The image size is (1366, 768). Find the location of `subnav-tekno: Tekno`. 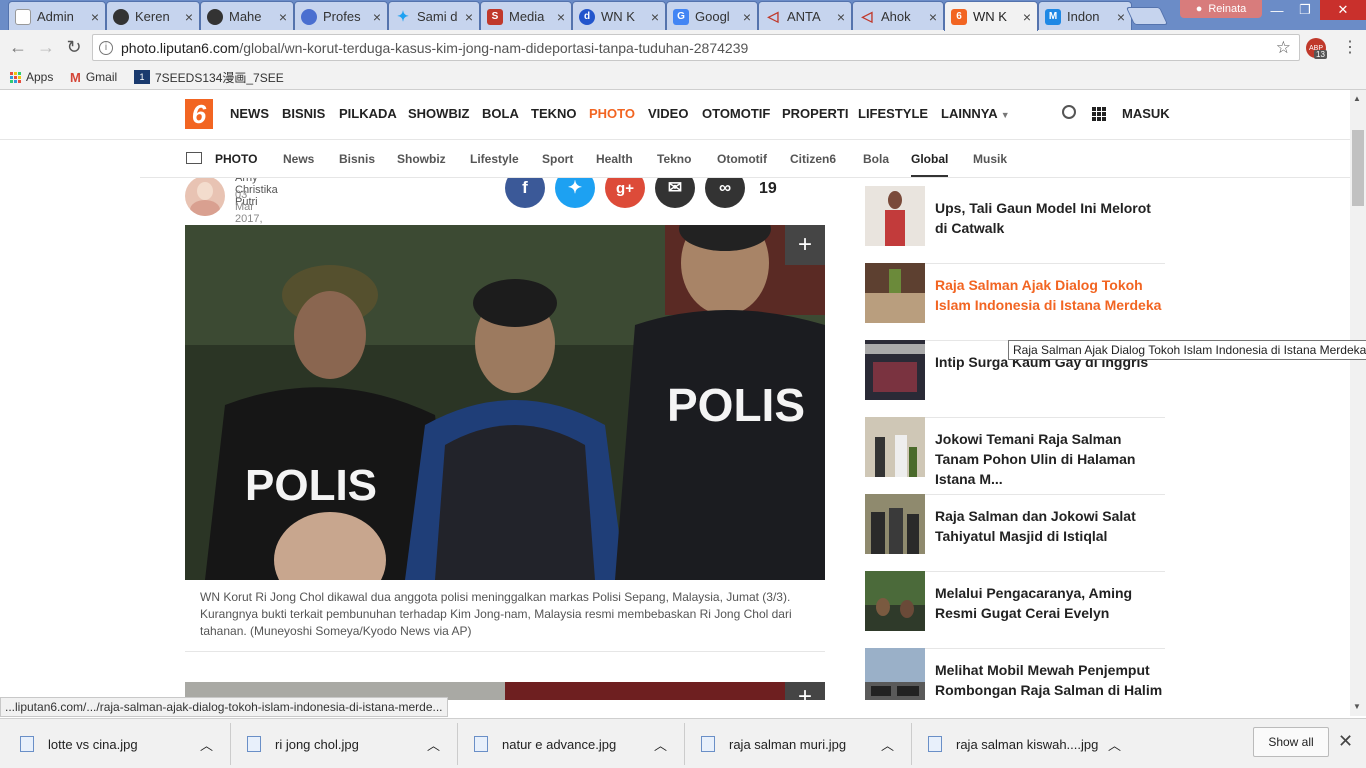

subnav-tekno: Tekno is located at coordinates (674, 159).